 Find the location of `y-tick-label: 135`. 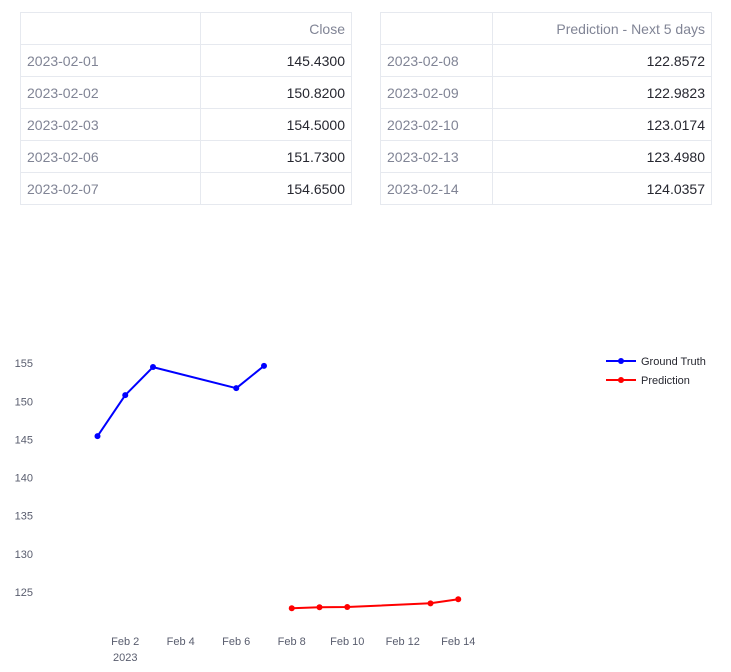

y-tick-label: 135 is located at coordinates (24, 517).